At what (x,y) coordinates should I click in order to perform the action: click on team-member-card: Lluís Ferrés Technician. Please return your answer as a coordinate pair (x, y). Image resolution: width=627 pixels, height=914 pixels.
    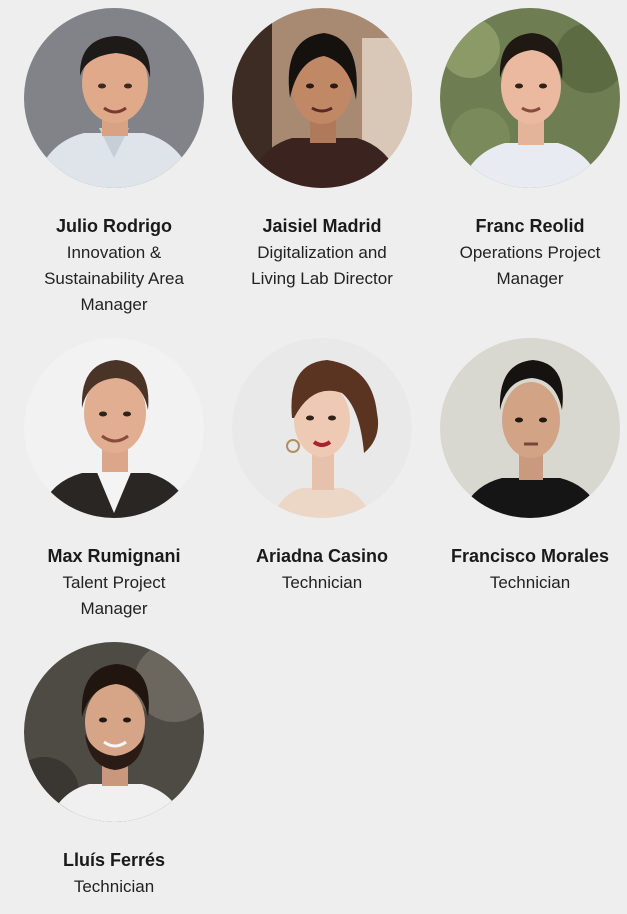
    Looking at the image, I should click on (114, 771).